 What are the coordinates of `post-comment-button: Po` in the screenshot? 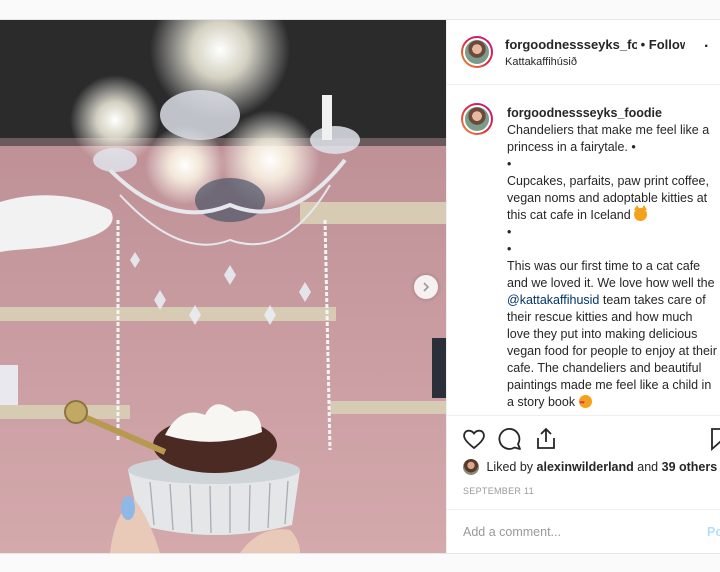 It's located at (713, 532).